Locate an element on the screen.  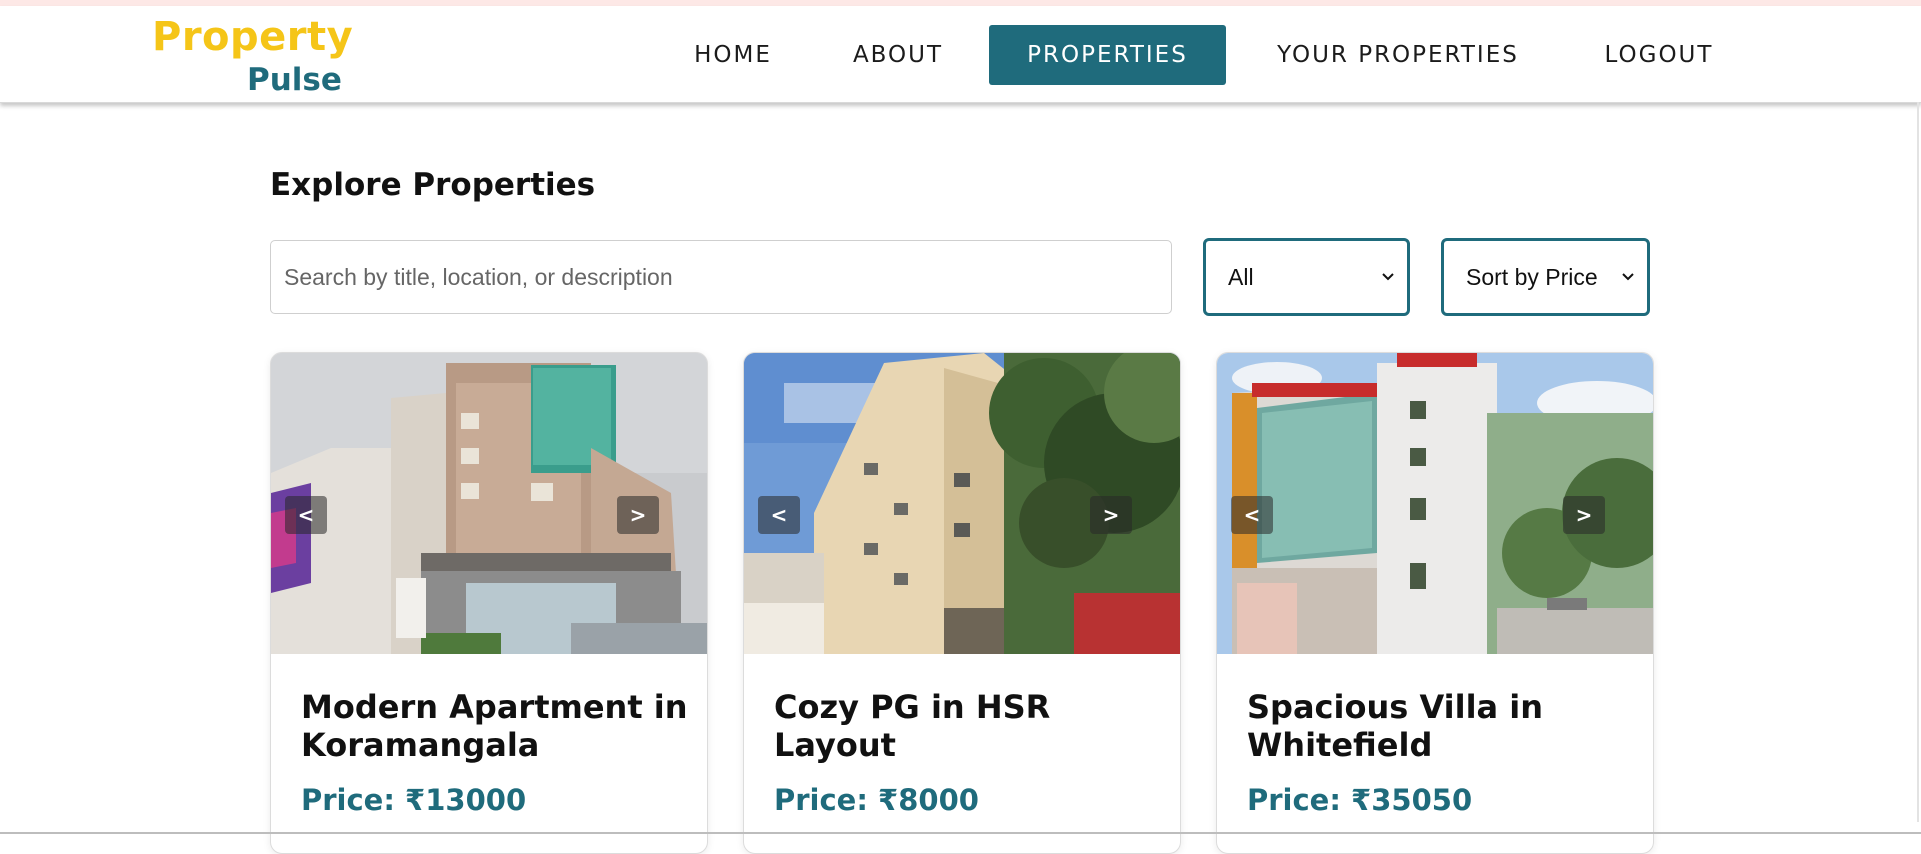
property-title: Spacious Villa in Whitefield is located at coordinates (1395, 726).